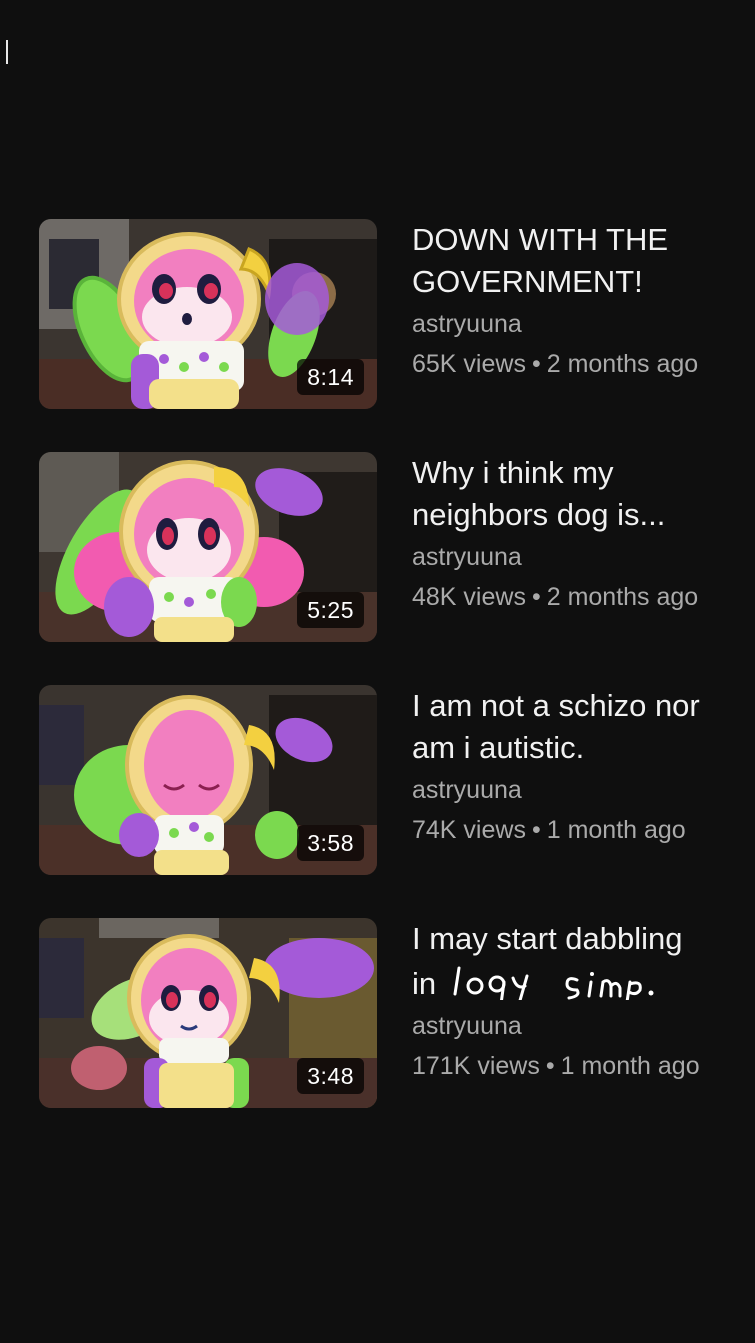 The image size is (755, 1343). I want to click on video-duration: 8:14, so click(330, 377).